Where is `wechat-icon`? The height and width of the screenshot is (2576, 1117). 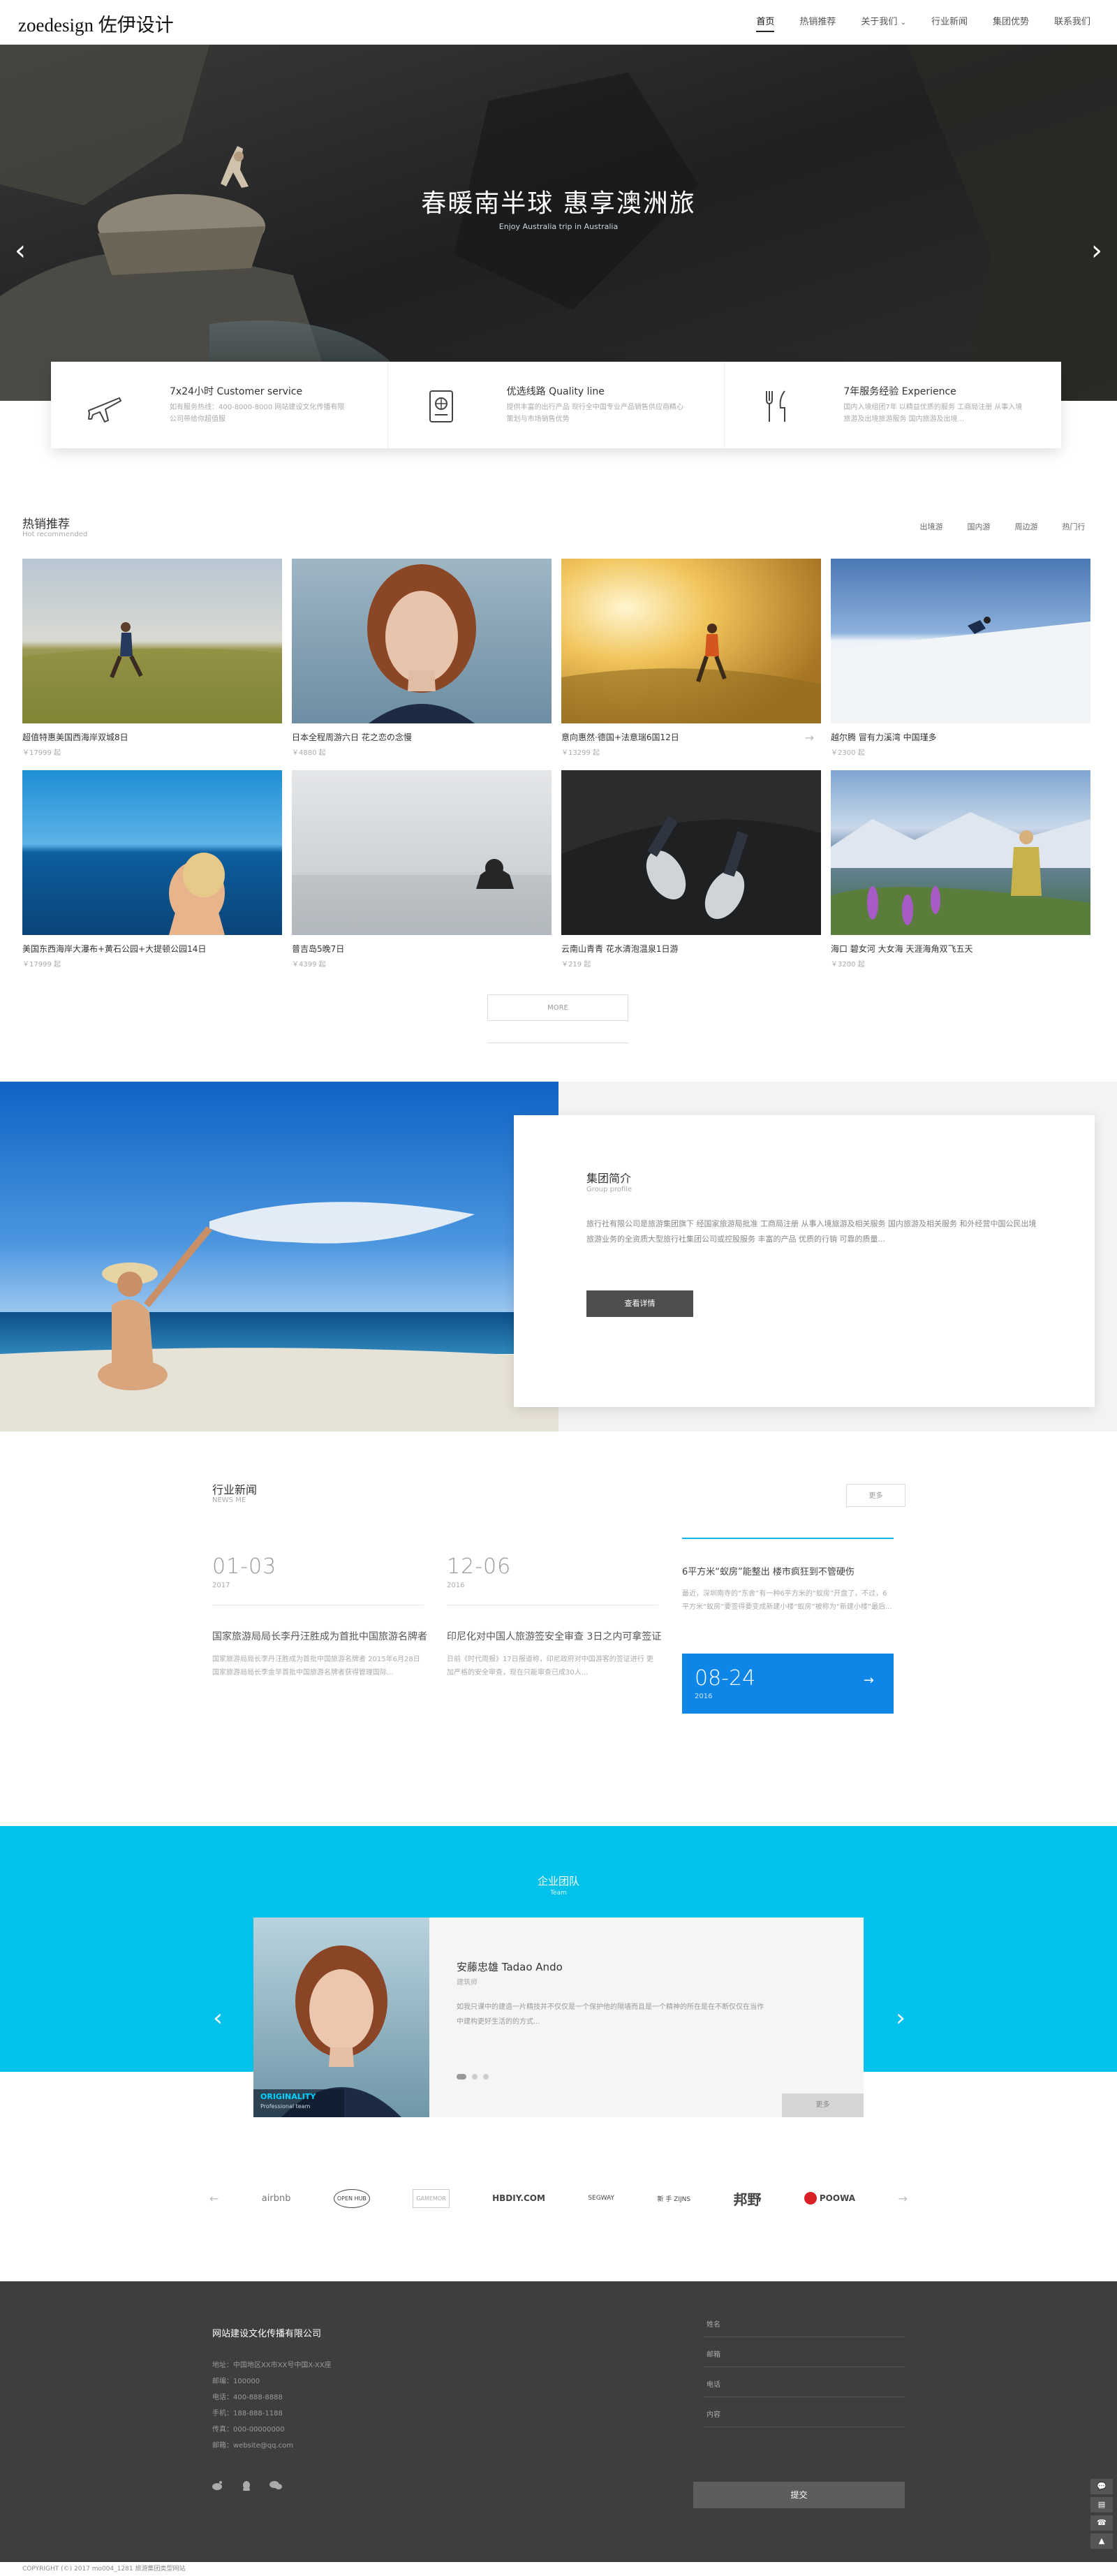 wechat-icon is located at coordinates (275, 2485).